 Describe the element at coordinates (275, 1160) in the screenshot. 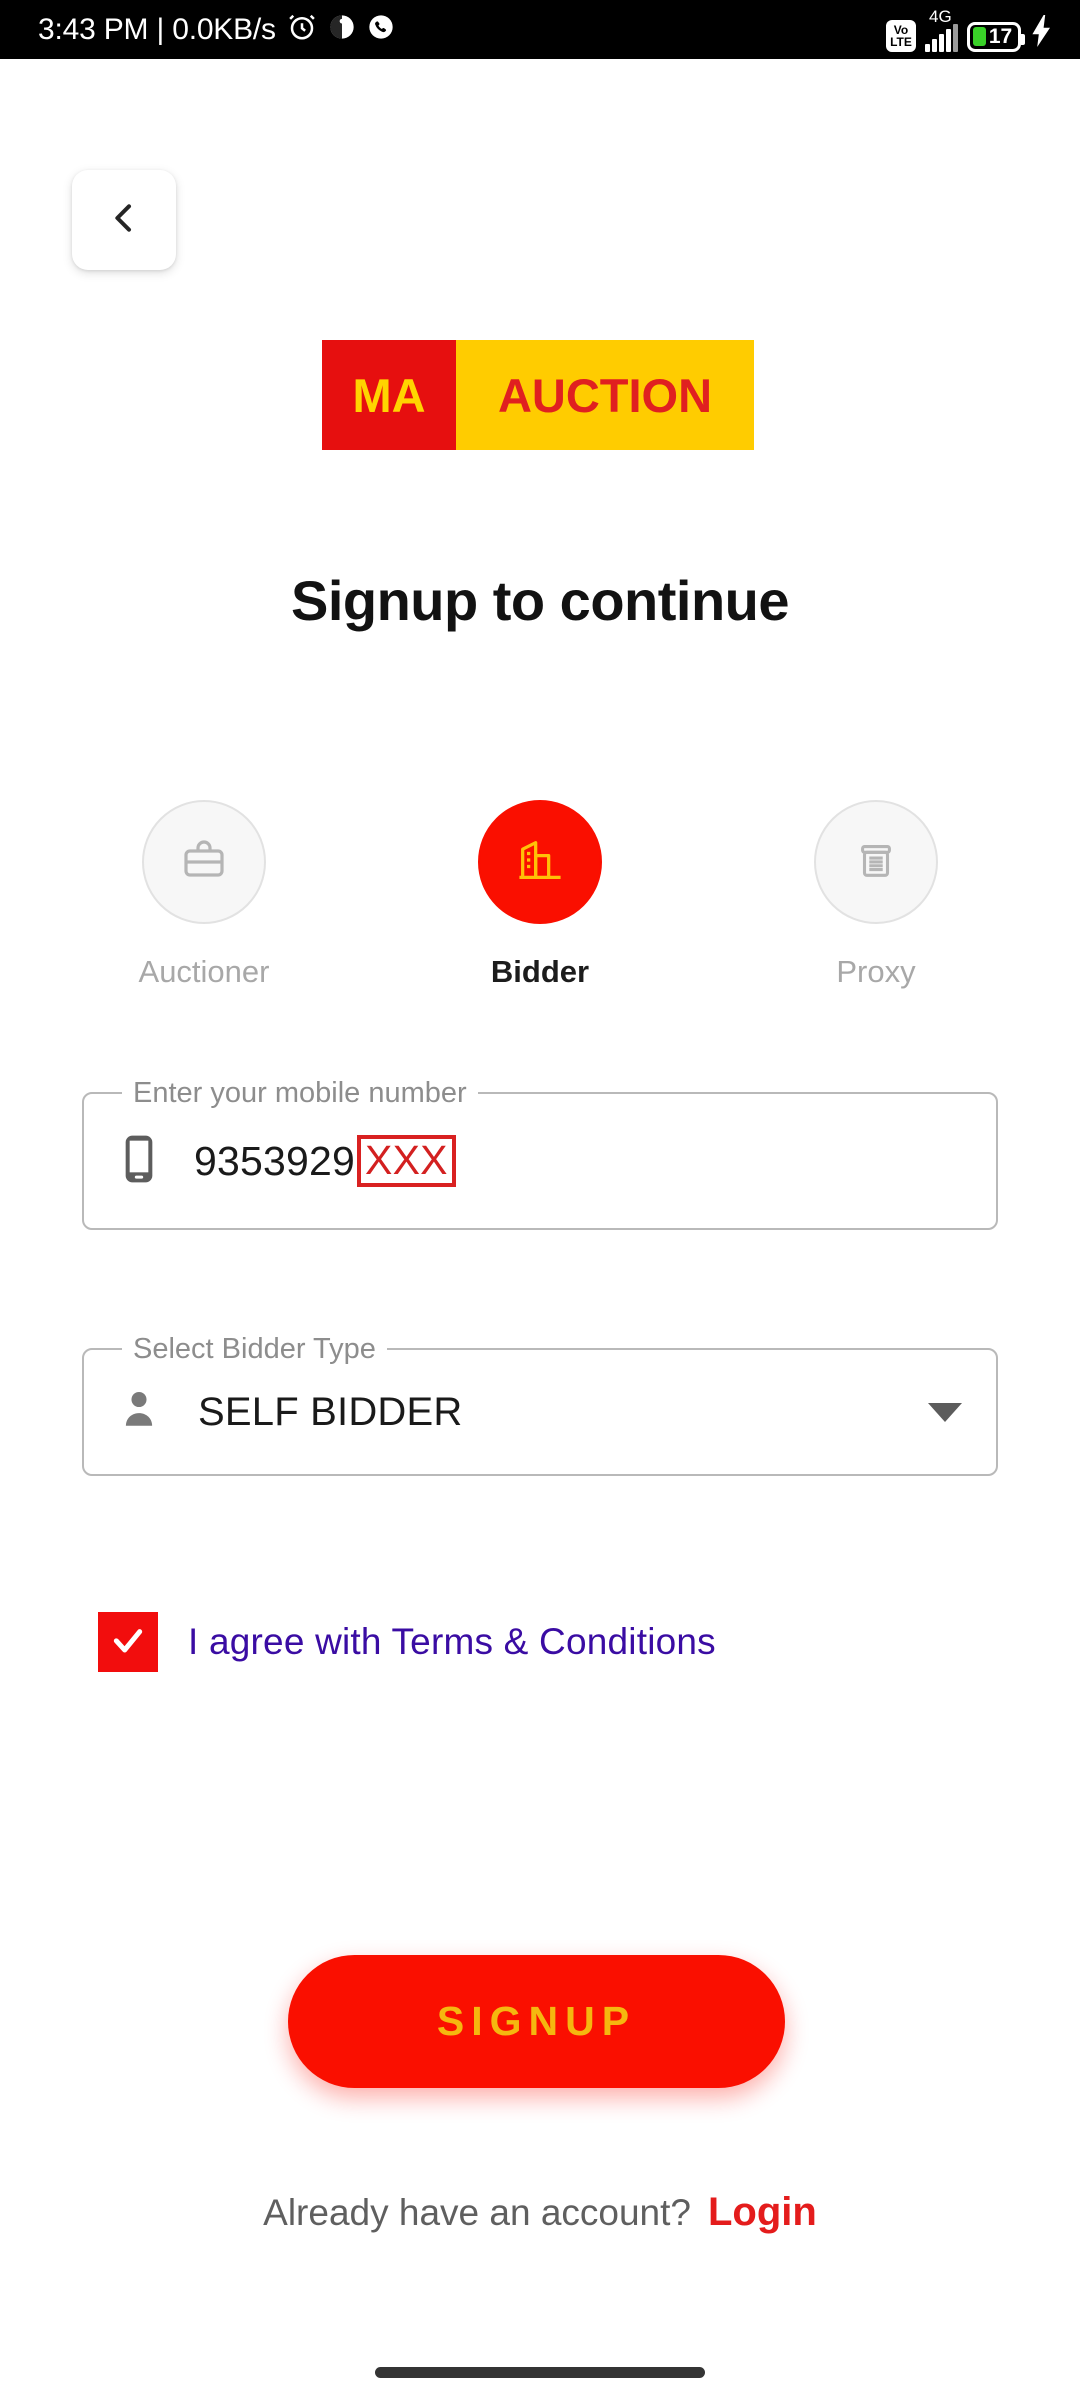

I see `mobile-number-value: 9353929` at that location.